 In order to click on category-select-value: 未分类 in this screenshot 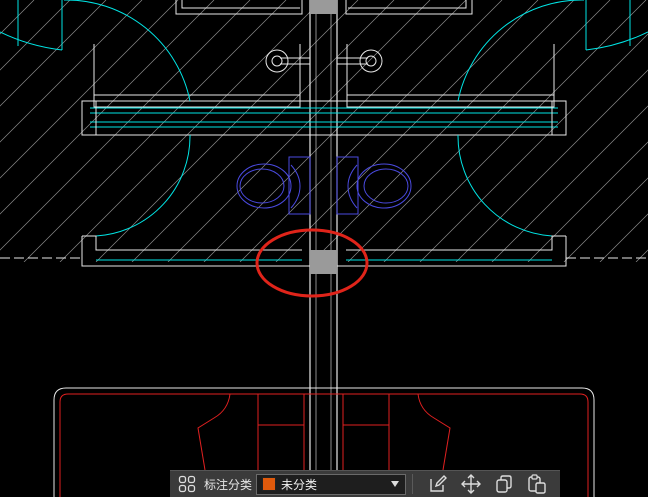, I will do `click(299, 484)`.